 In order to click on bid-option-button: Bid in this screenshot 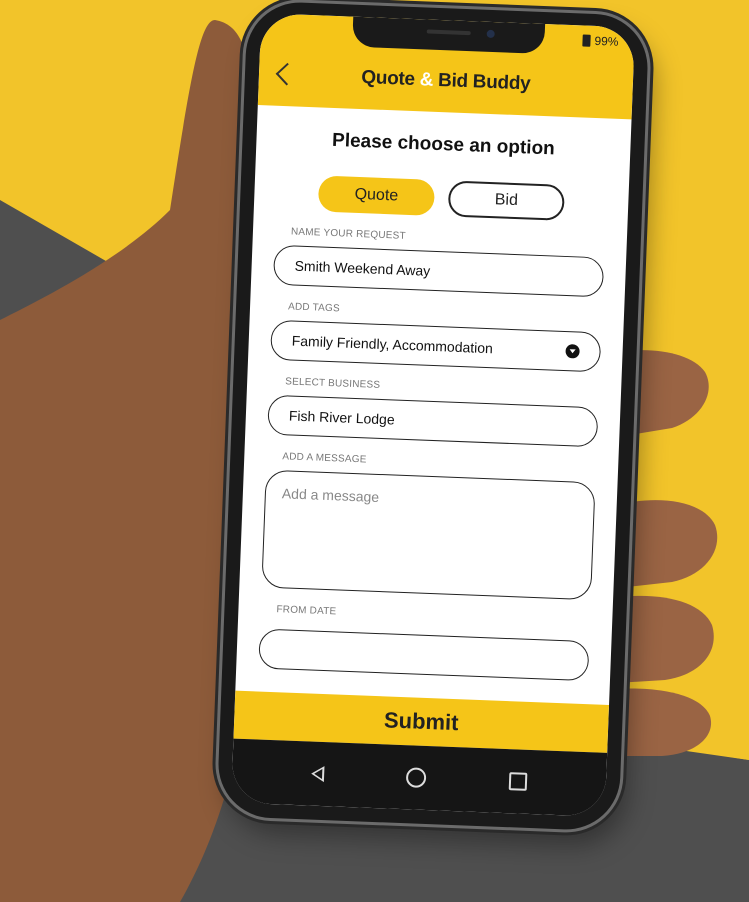, I will do `click(506, 200)`.